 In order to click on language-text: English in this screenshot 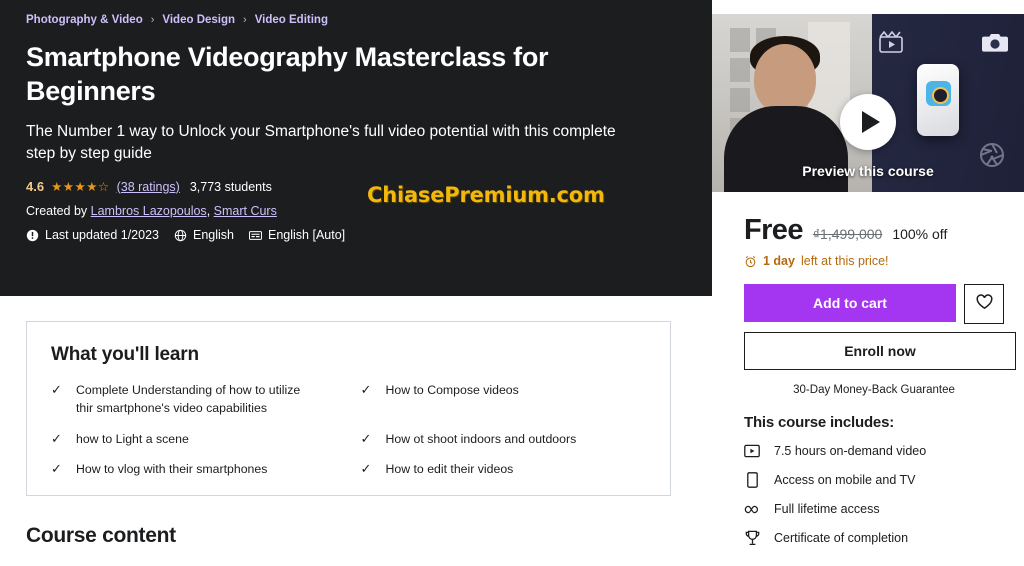, I will do `click(213, 235)`.